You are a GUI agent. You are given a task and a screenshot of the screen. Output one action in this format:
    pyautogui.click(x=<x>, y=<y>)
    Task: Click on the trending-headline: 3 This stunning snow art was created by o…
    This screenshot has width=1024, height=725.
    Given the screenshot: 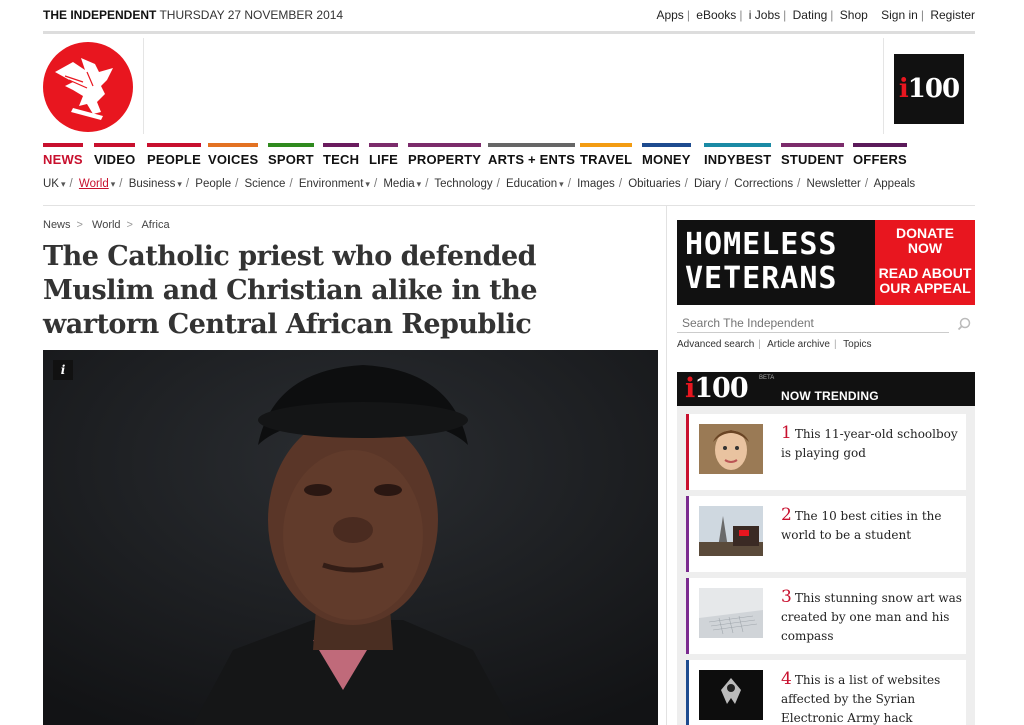 What is the action you would take?
    pyautogui.click(x=872, y=617)
    